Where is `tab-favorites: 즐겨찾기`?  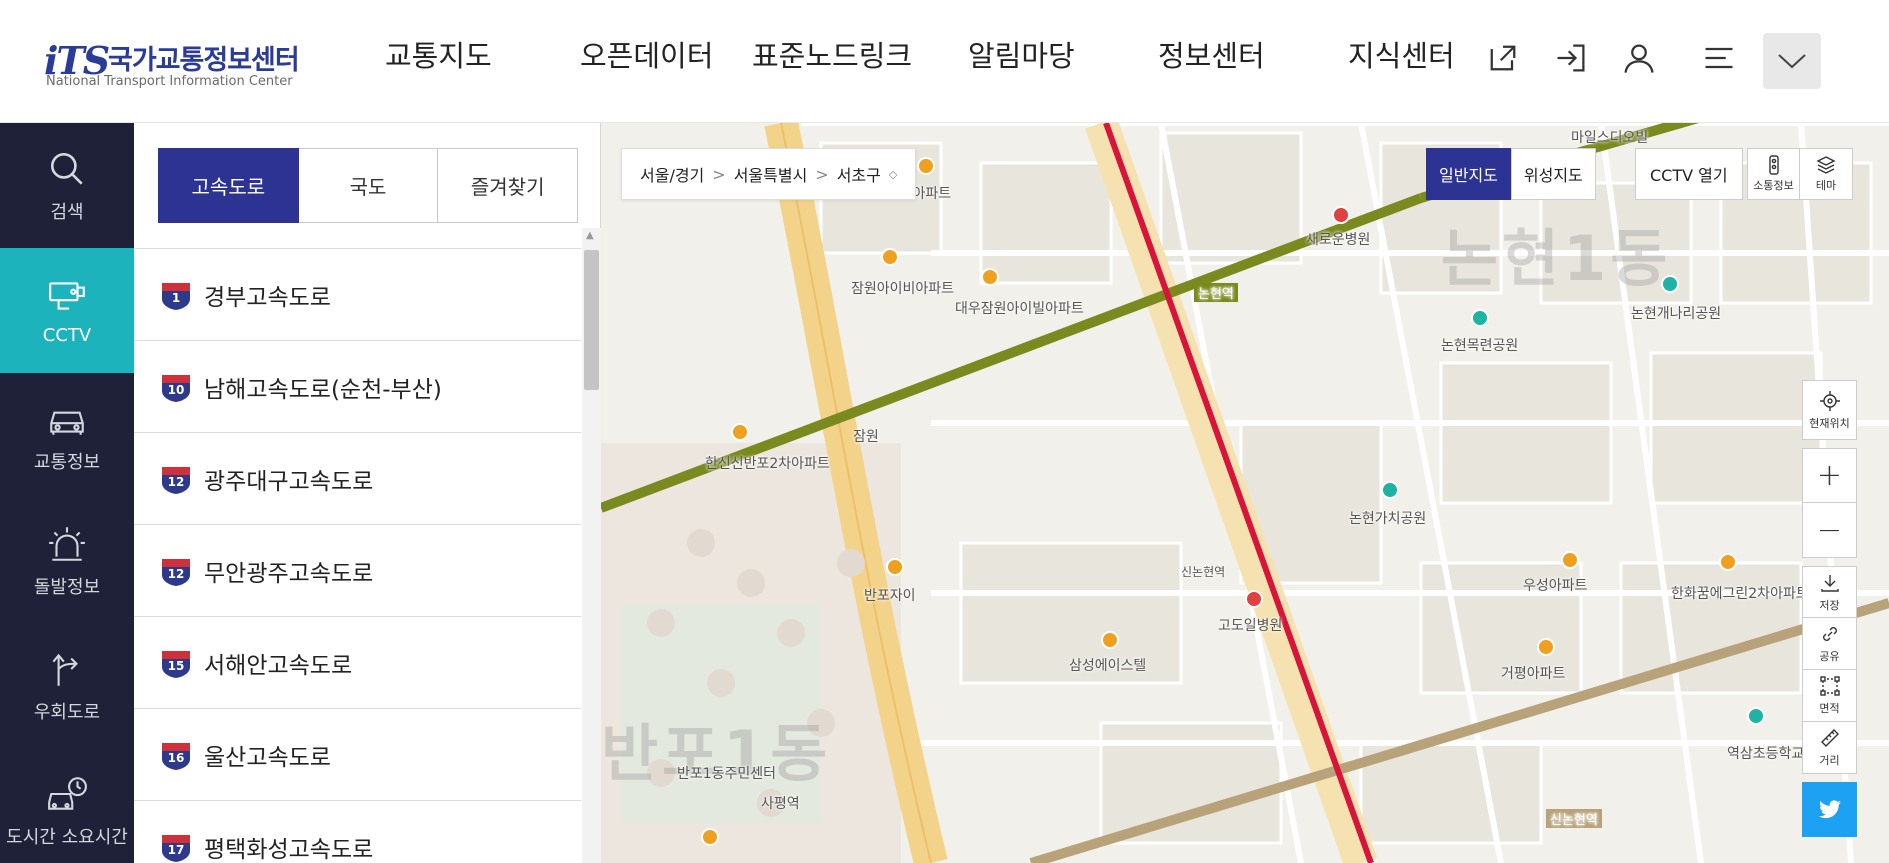
tab-favorites: 즐겨찾기 is located at coordinates (508, 185).